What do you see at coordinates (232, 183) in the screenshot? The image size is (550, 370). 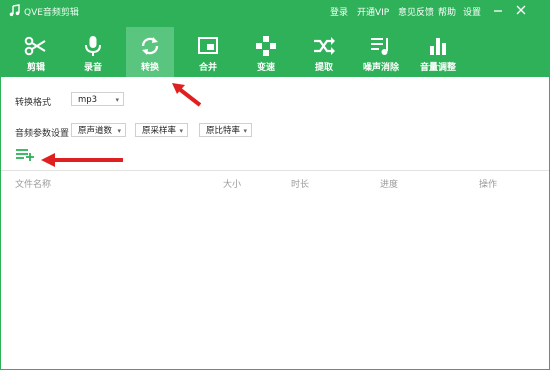 I see `column-size: 大小` at bounding box center [232, 183].